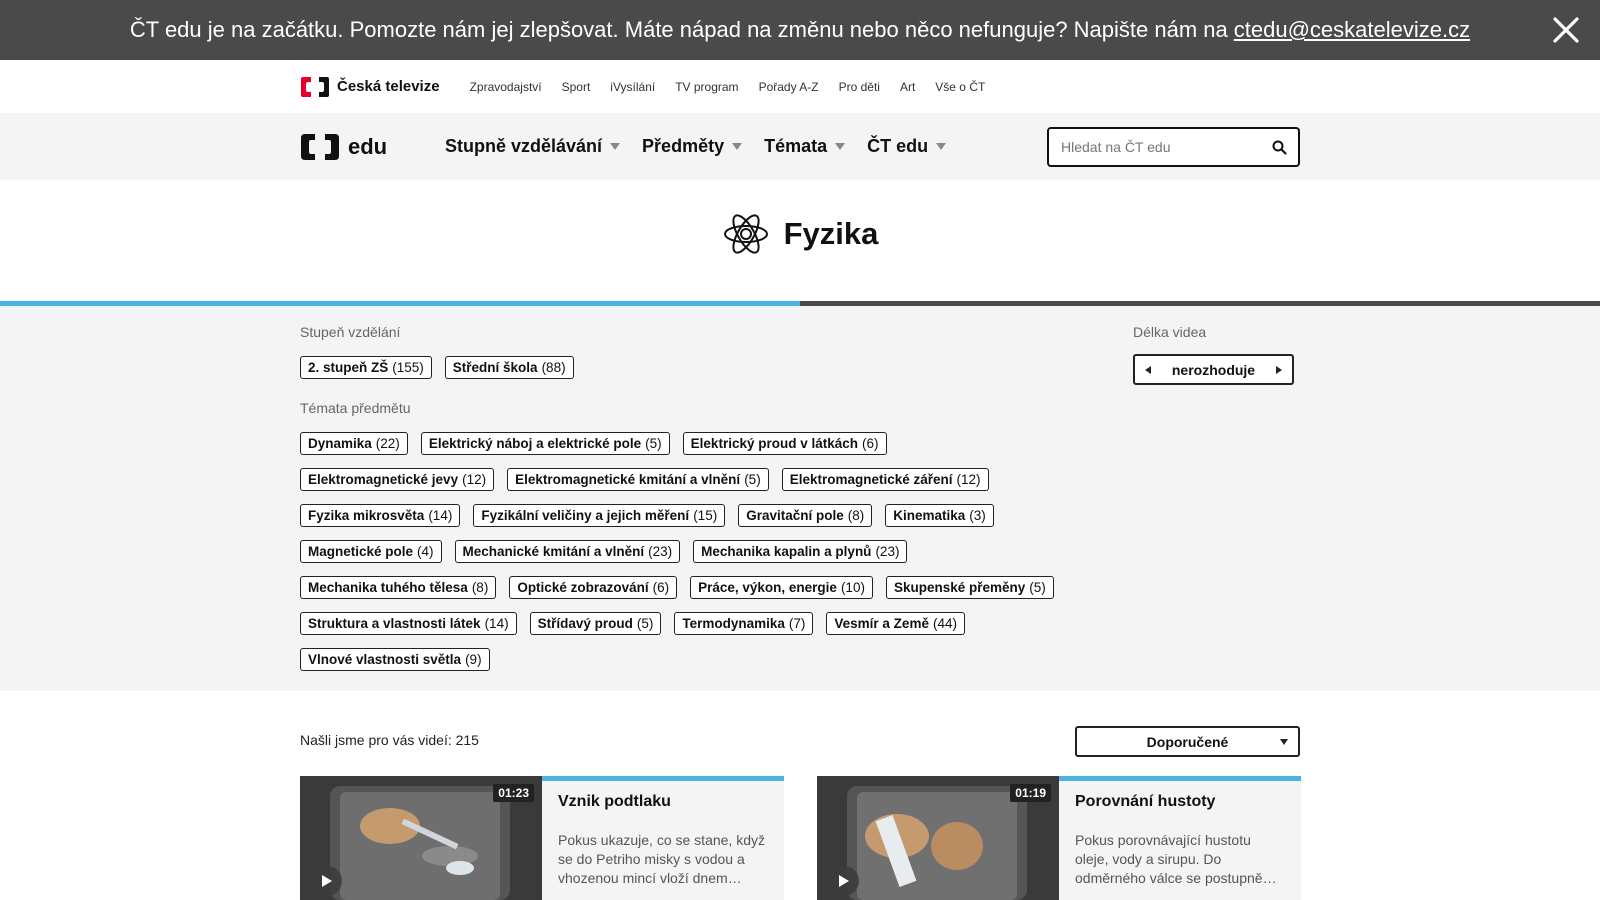  What do you see at coordinates (408, 367) in the screenshot?
I see `tag-count: (155)` at bounding box center [408, 367].